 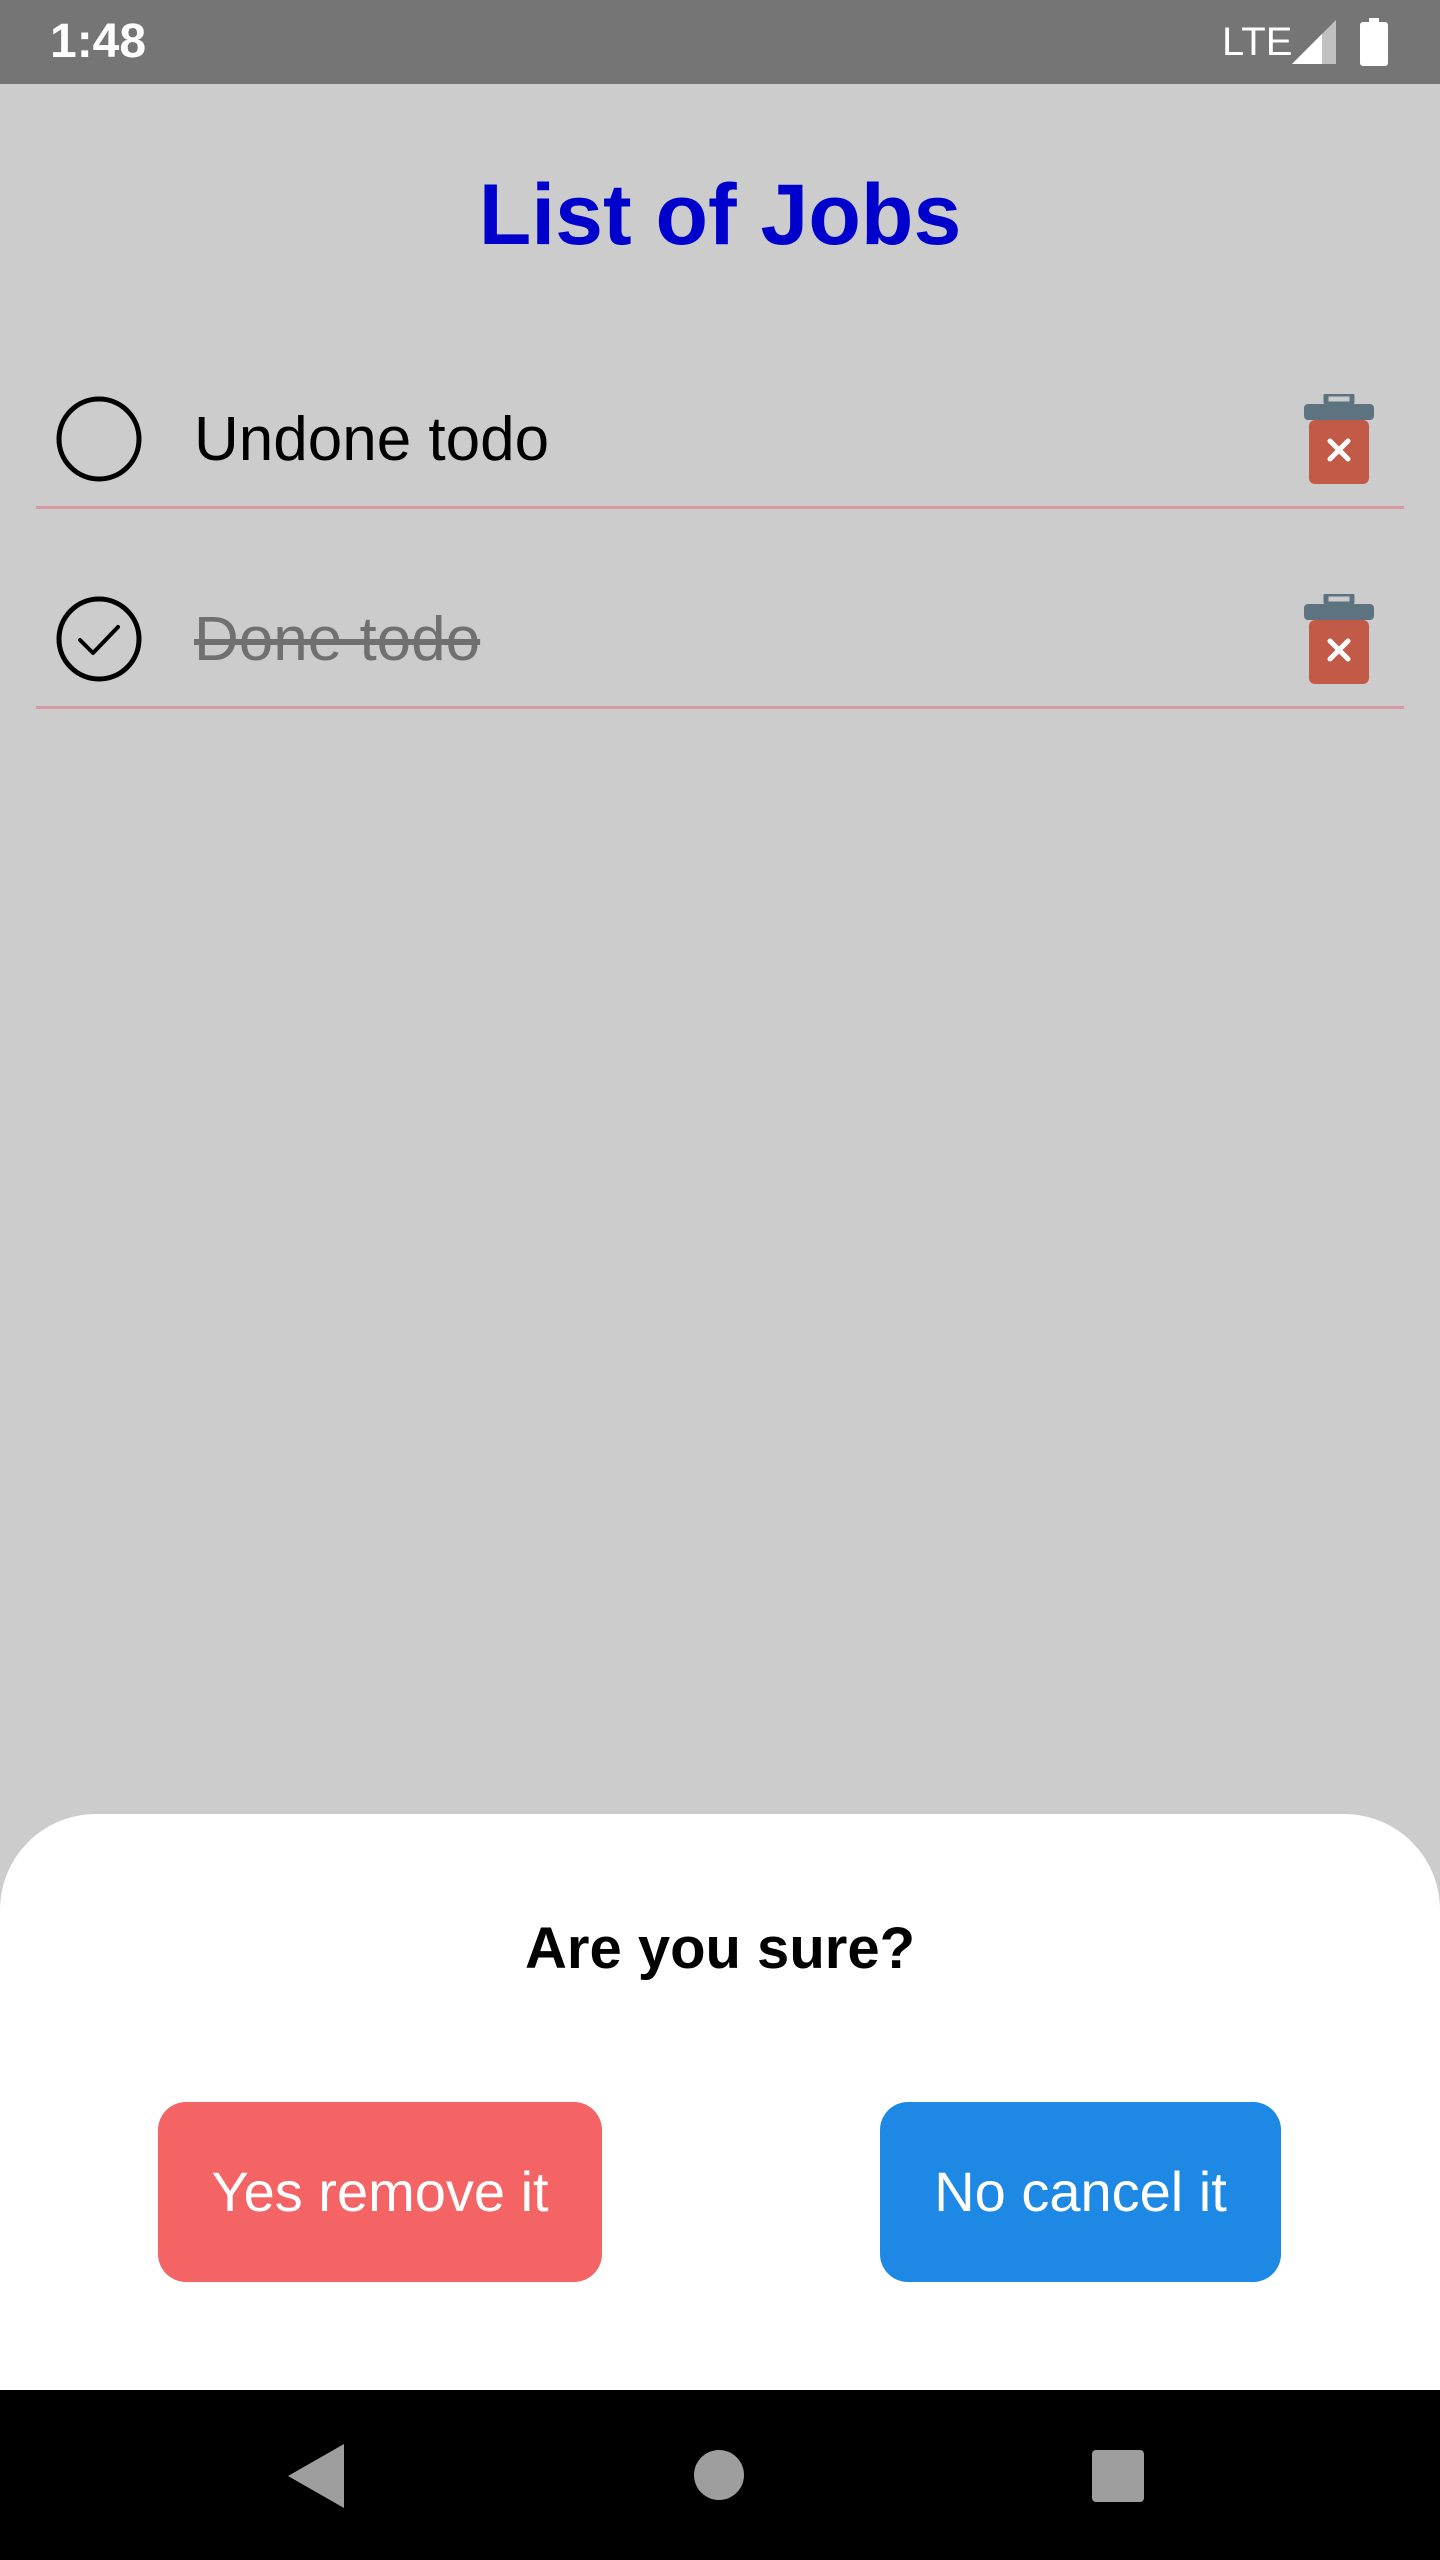 I want to click on todo-text: Done todo, so click(x=337, y=640).